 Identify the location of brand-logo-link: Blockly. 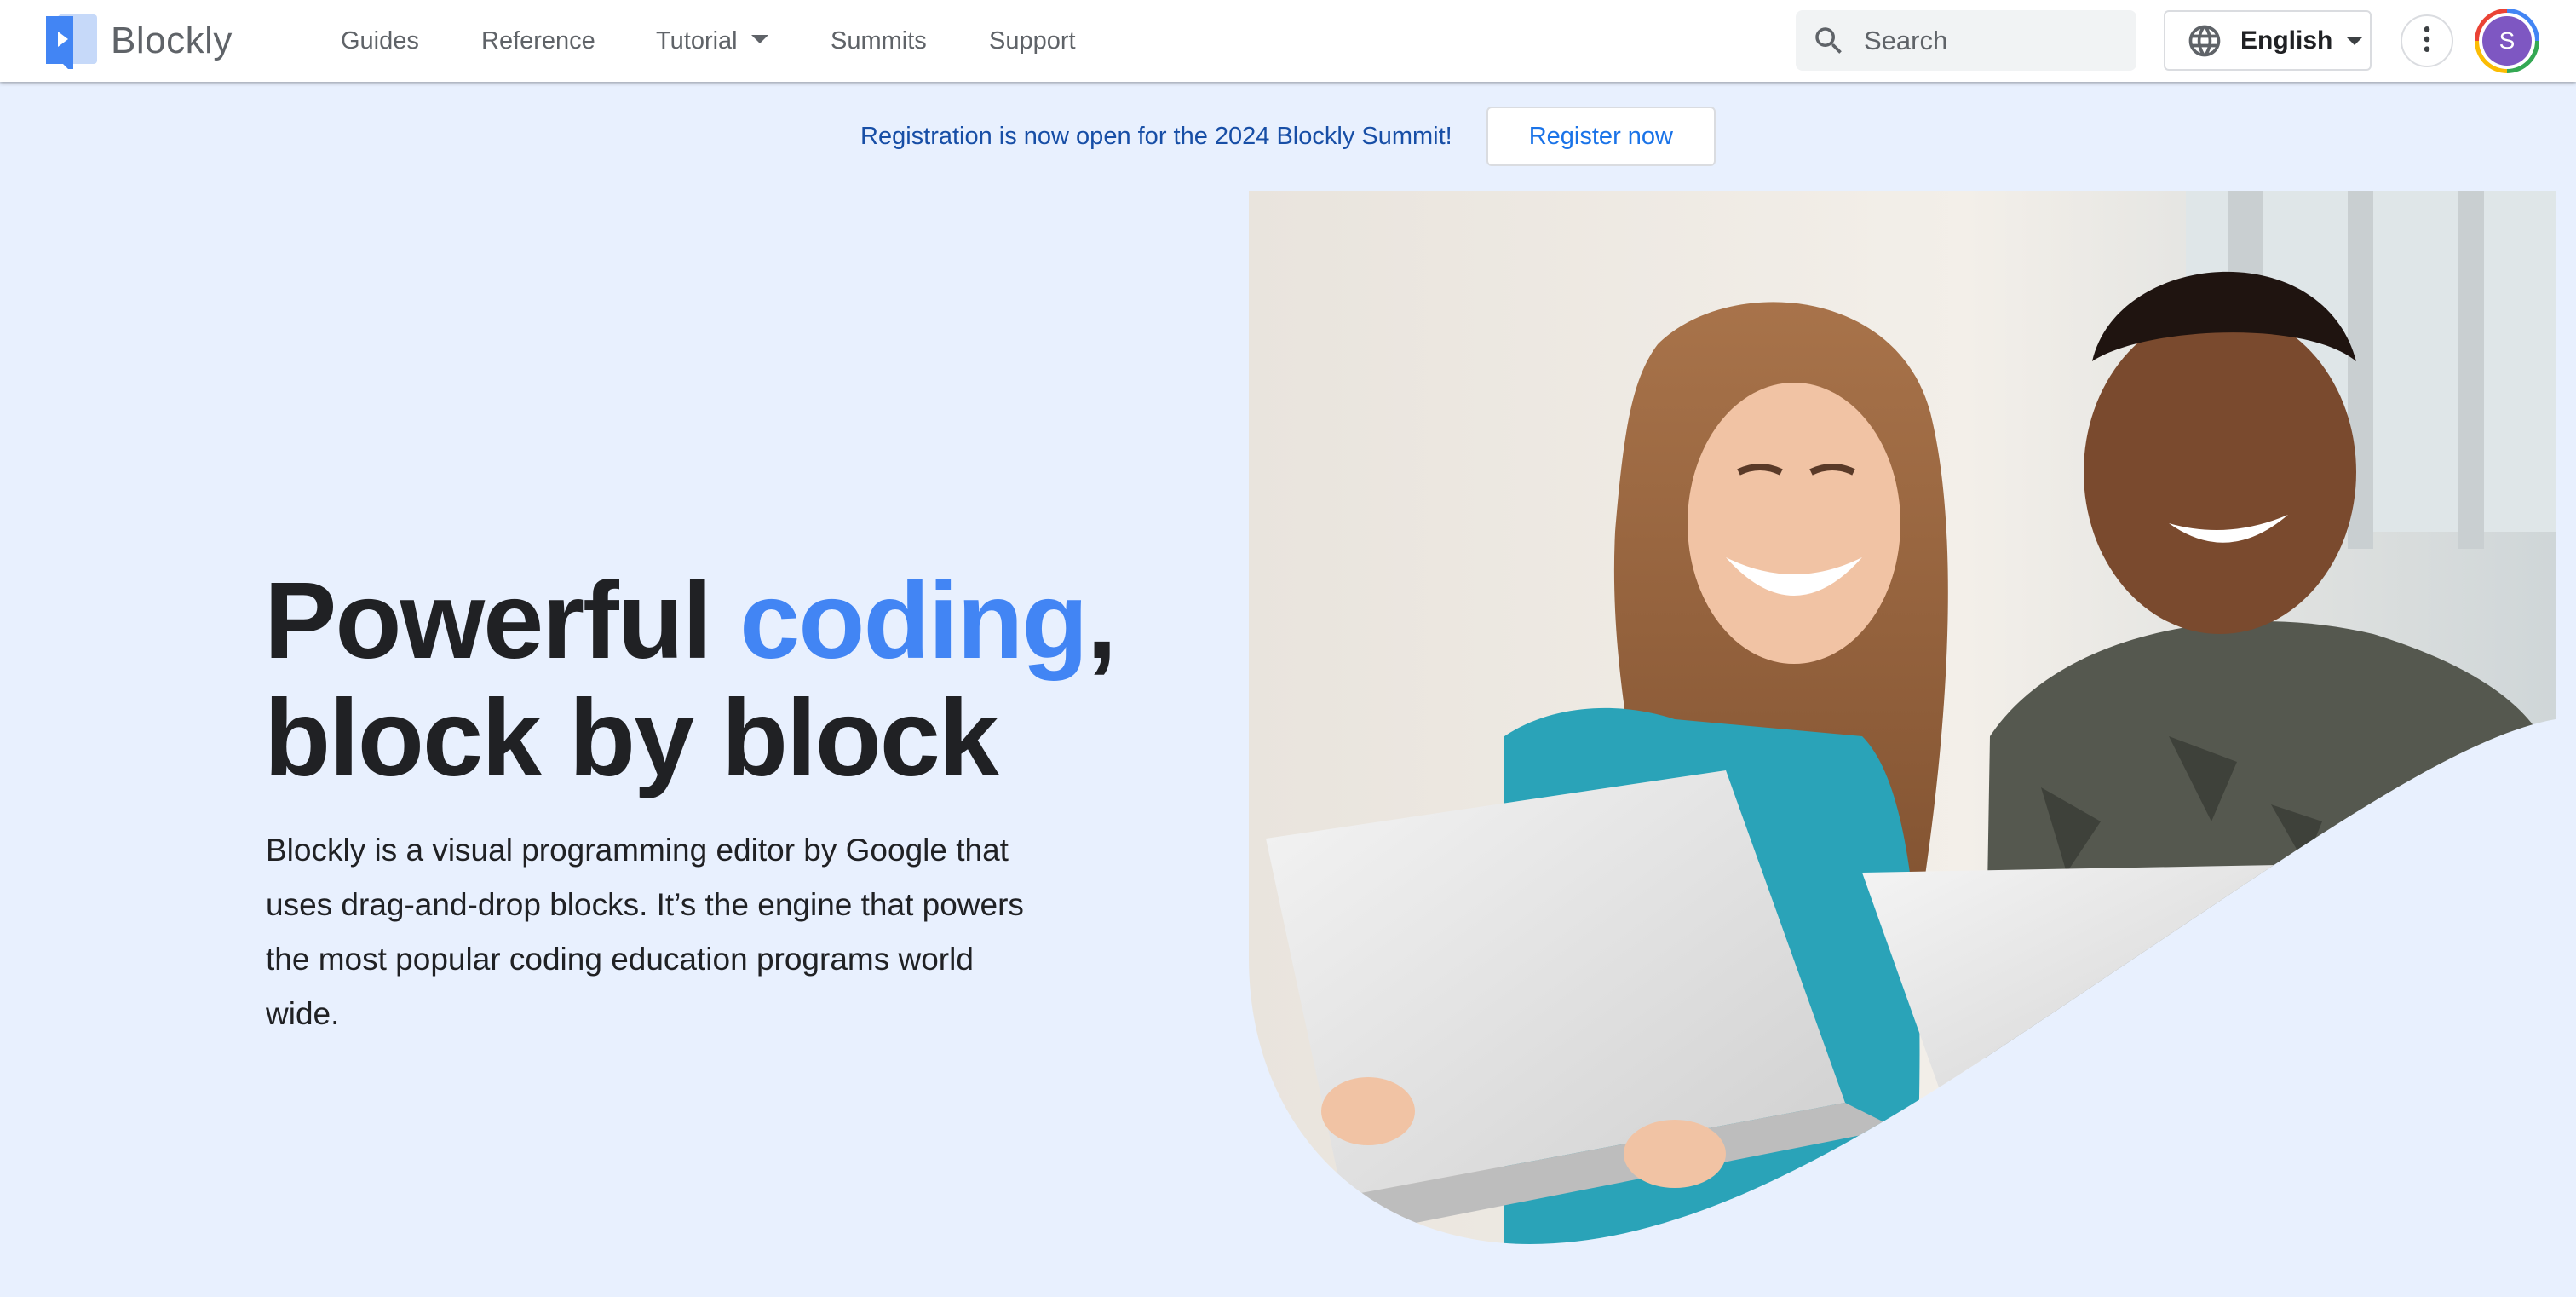
(138, 41).